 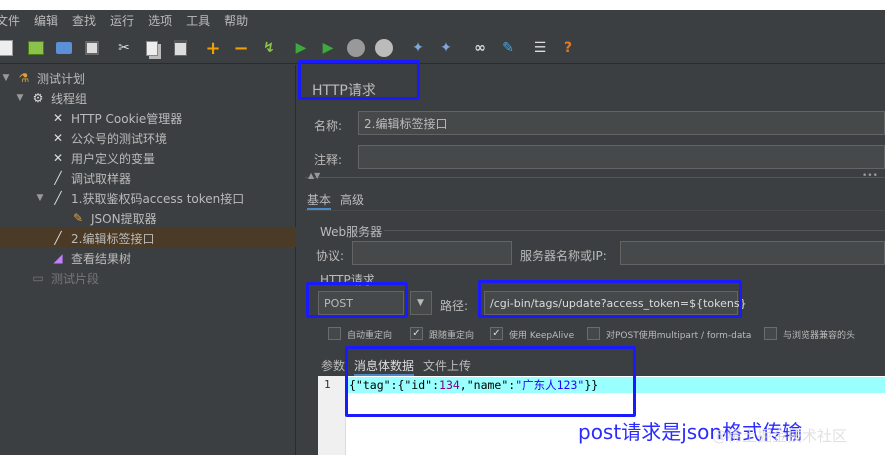 I want to click on checkbox-auto-redirect, so click(x=334, y=333).